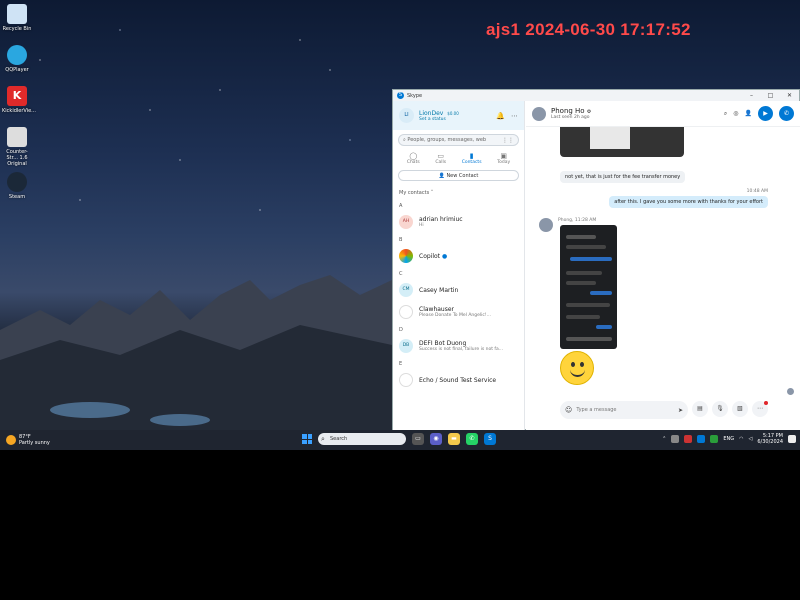 The image size is (800, 600). What do you see at coordinates (624, 410) in the screenshot?
I see `message-input: ☺ Type a message ➤` at bounding box center [624, 410].